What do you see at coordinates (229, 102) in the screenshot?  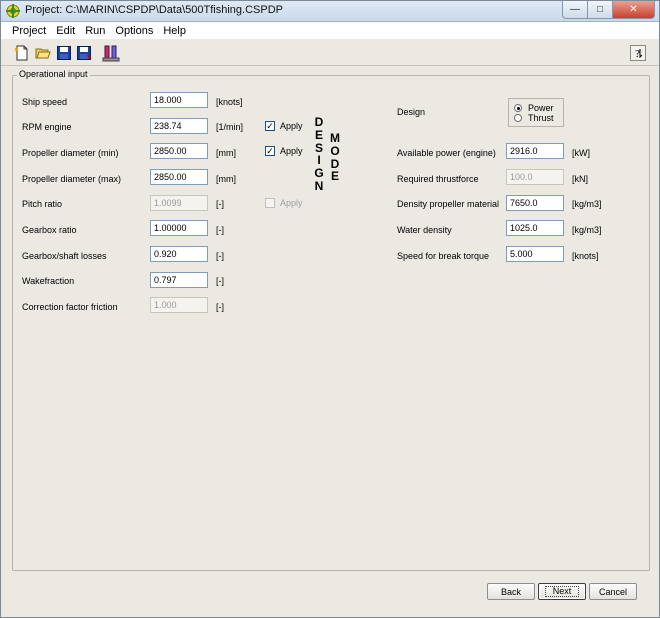 I see `ship-speed-unit: [knots]` at bounding box center [229, 102].